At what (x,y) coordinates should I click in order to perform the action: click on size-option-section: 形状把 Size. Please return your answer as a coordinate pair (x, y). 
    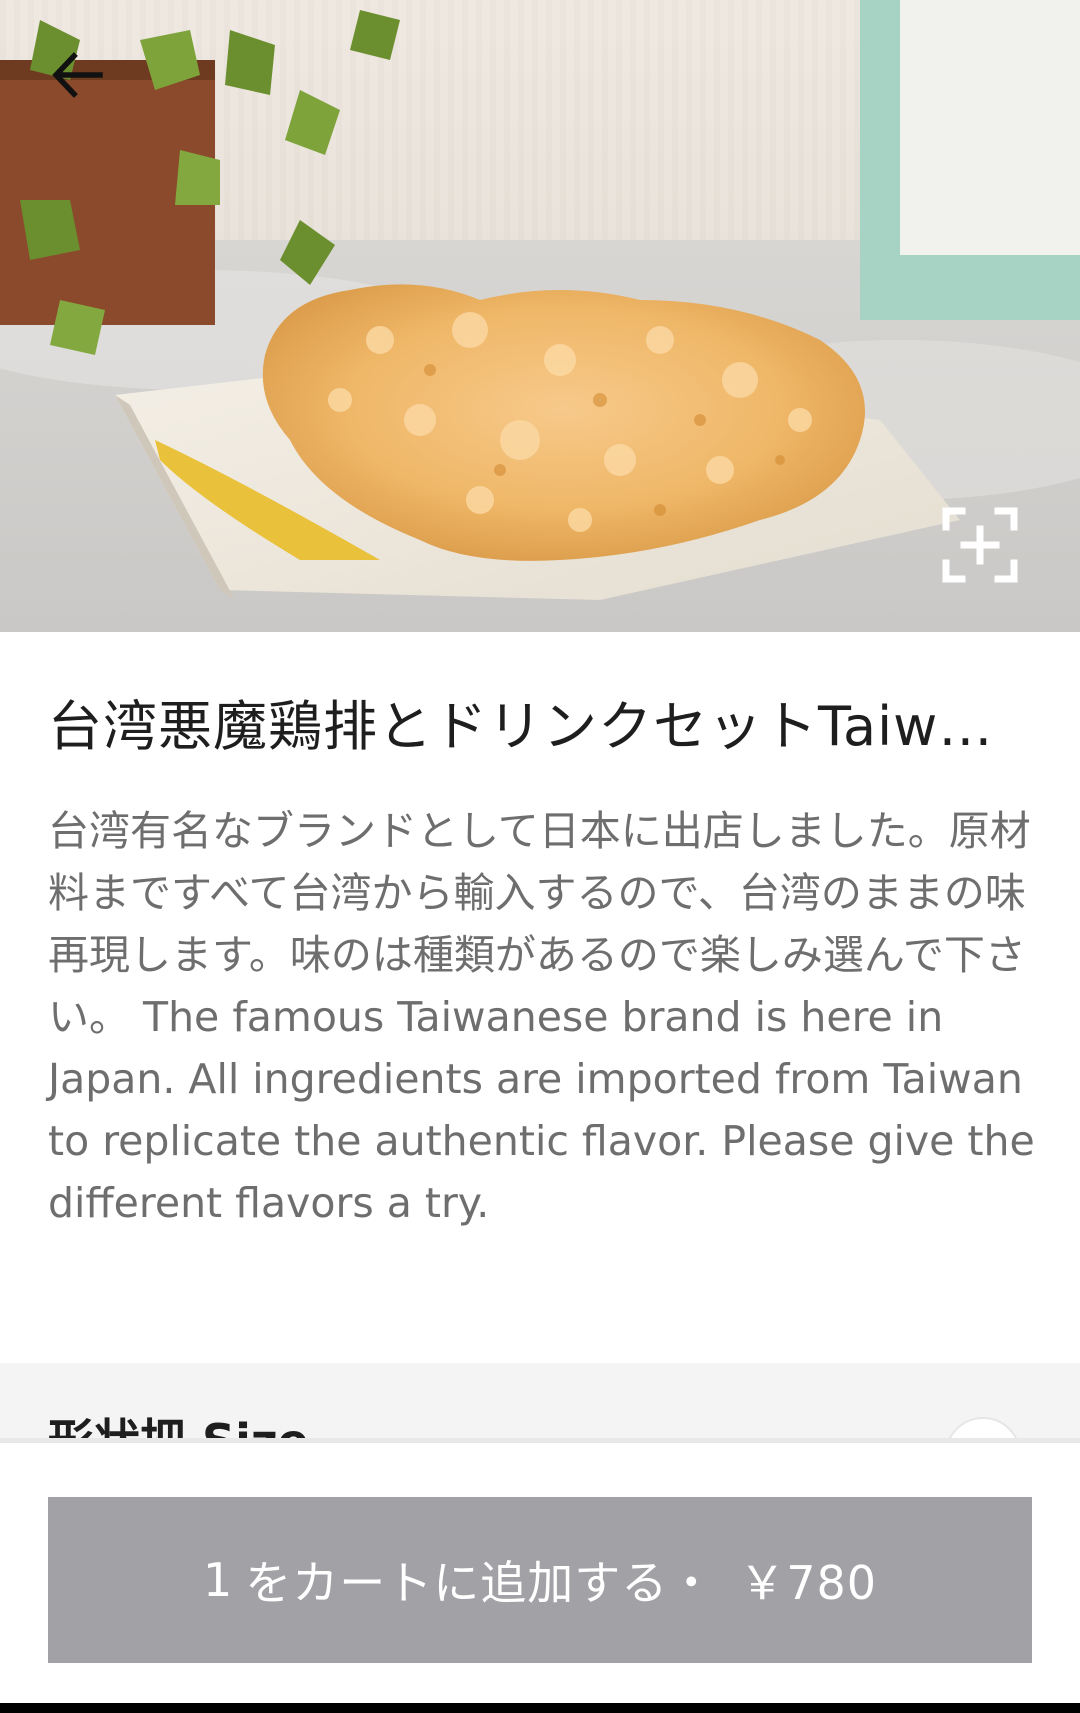
    Looking at the image, I should click on (540, 1403).